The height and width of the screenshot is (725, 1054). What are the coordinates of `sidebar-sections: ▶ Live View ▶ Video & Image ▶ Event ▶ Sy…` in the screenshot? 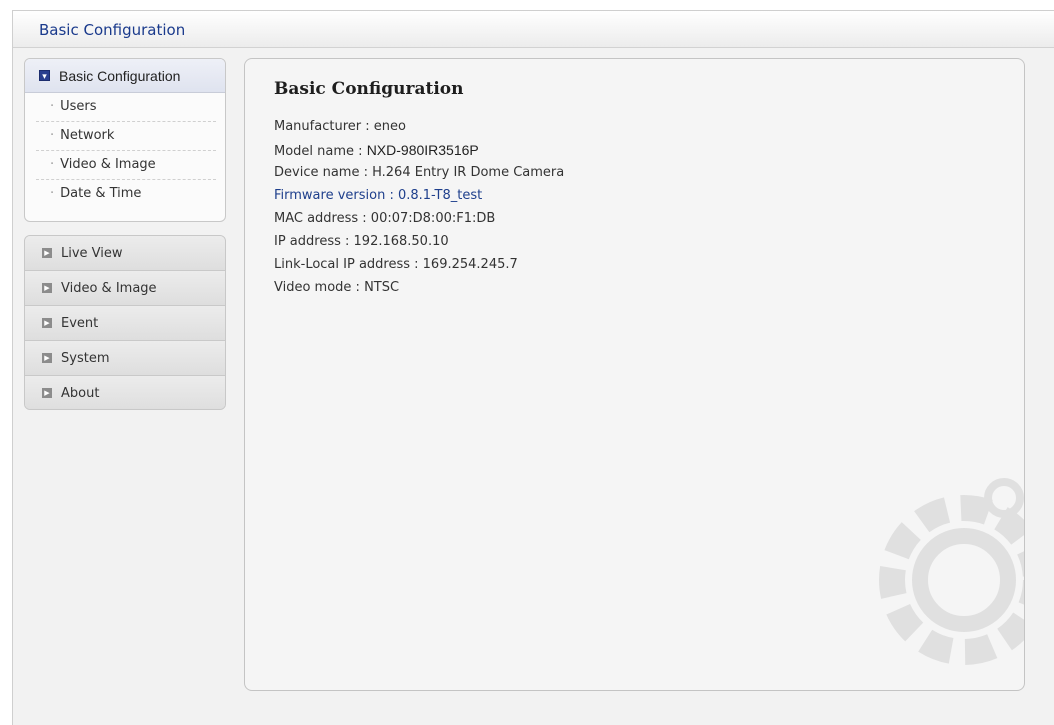 It's located at (125, 322).